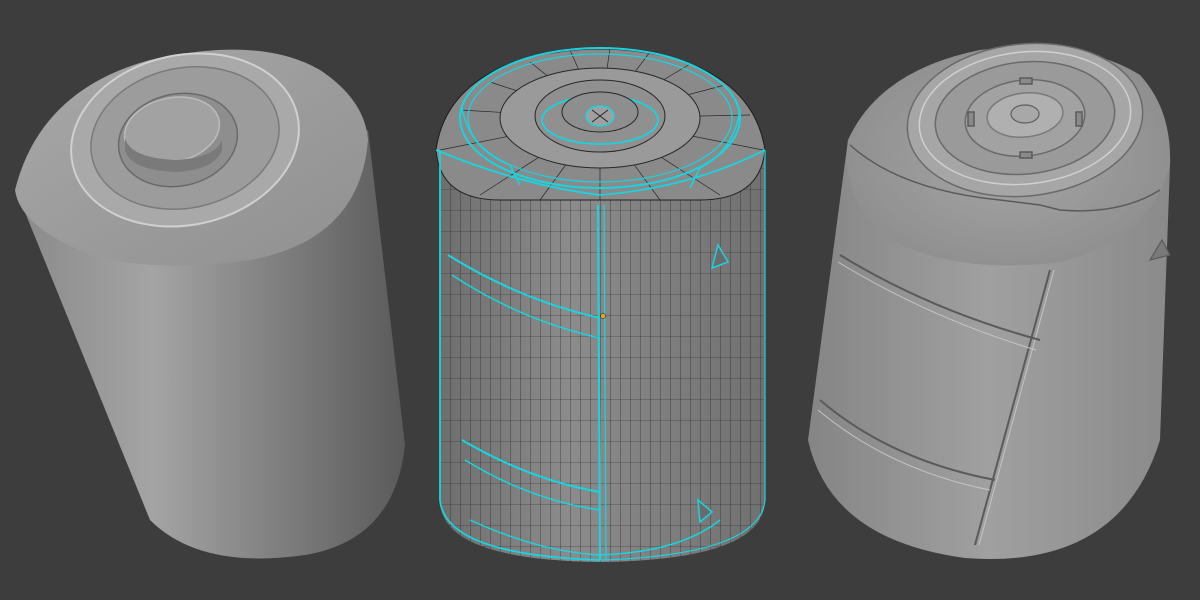 The image size is (1200, 600). What do you see at coordinates (603, 316) in the screenshot?
I see `object-origin-dot` at bounding box center [603, 316].